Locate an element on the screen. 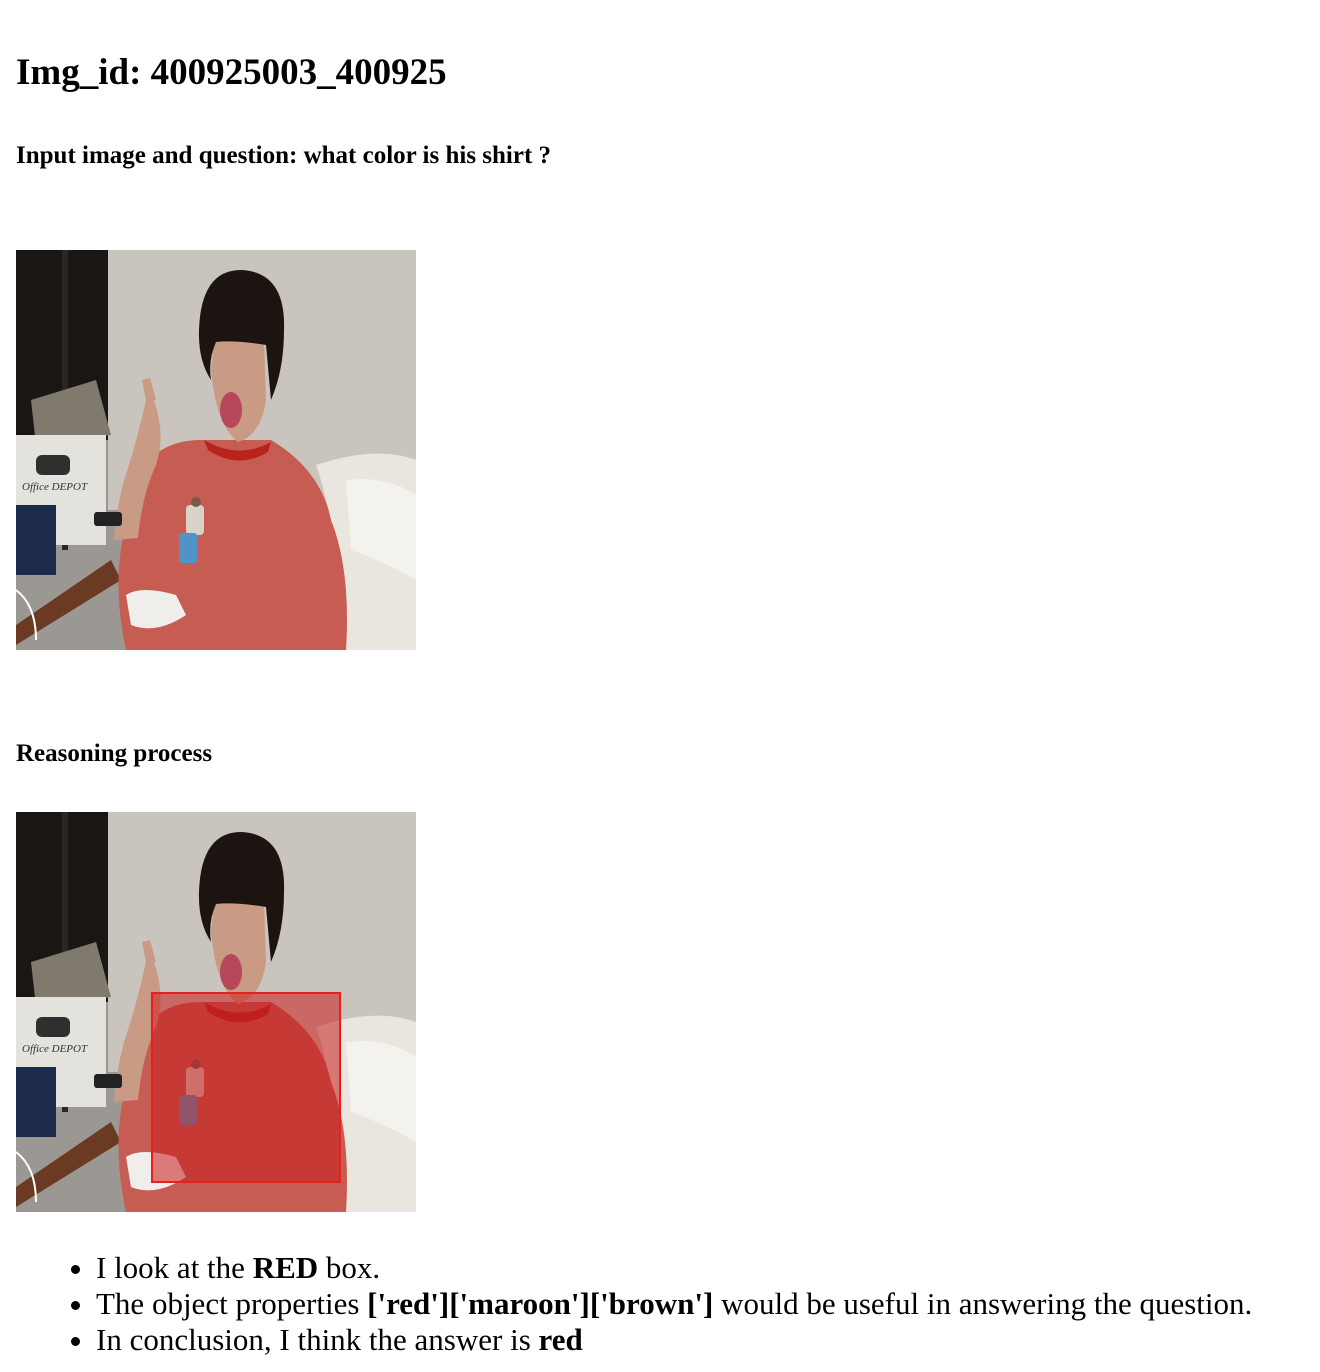 The height and width of the screenshot is (1372, 1320). attention-bounding-box is located at coordinates (246, 1087).